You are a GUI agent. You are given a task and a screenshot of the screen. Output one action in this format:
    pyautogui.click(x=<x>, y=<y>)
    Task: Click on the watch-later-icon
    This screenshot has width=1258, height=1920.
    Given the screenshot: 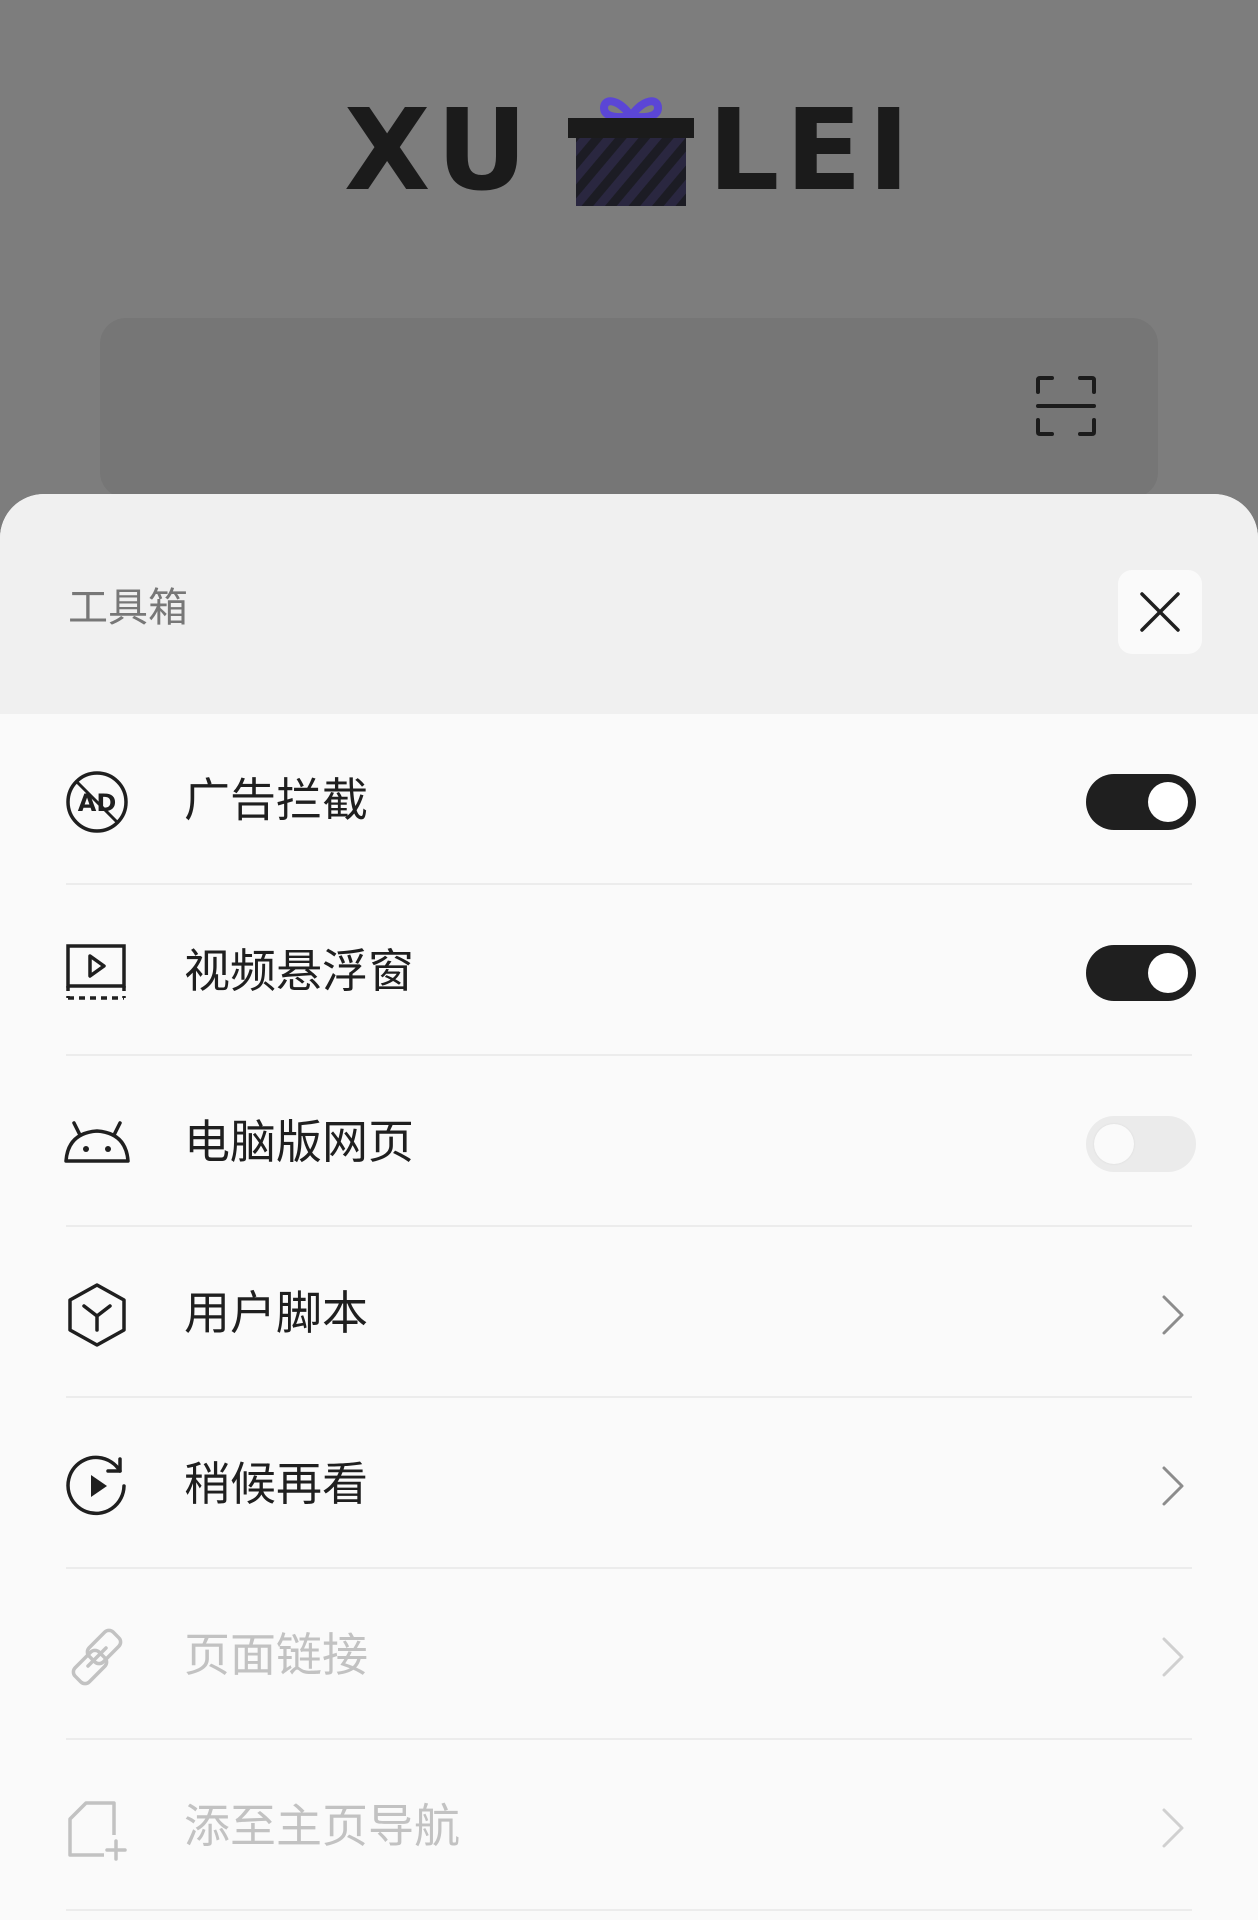 What is the action you would take?
    pyautogui.click(x=96, y=1485)
    